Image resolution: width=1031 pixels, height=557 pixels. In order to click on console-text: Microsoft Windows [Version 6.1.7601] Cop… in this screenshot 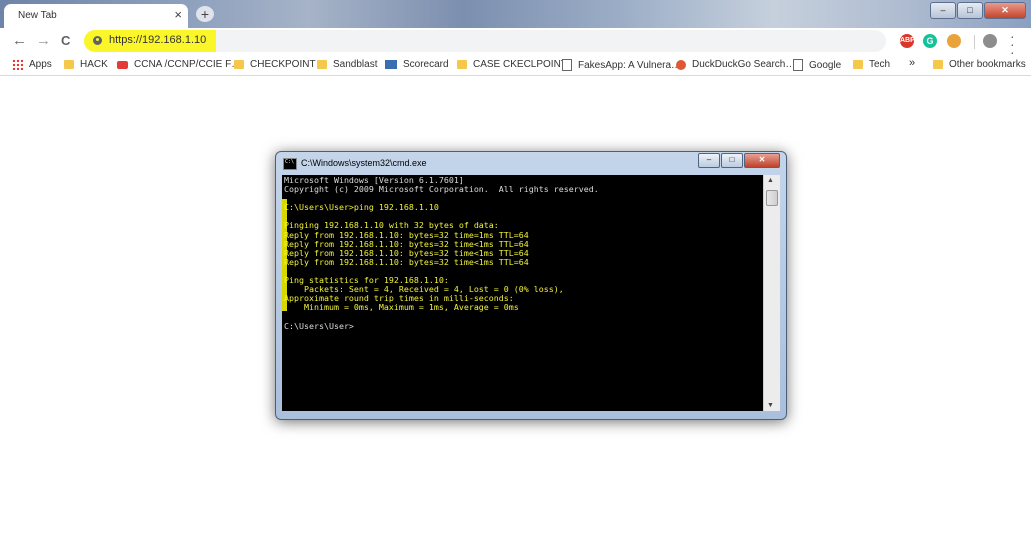, I will do `click(441, 253)`.